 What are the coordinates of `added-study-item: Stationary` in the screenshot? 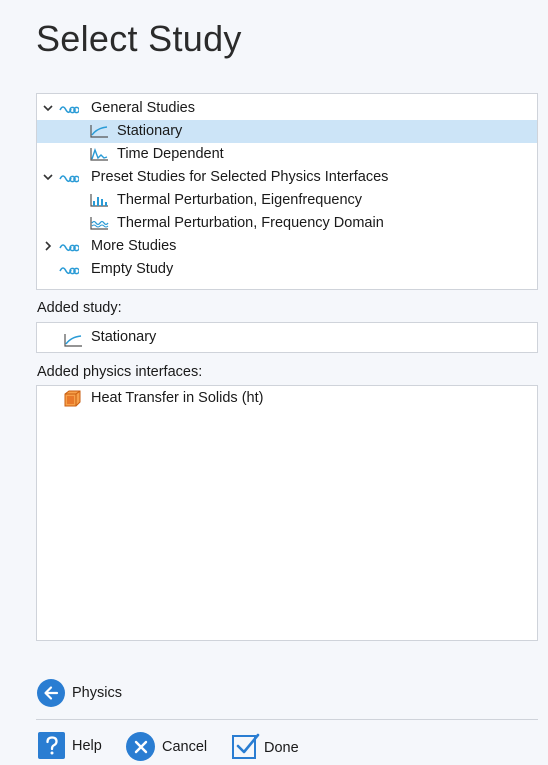 It's located at (287, 337).